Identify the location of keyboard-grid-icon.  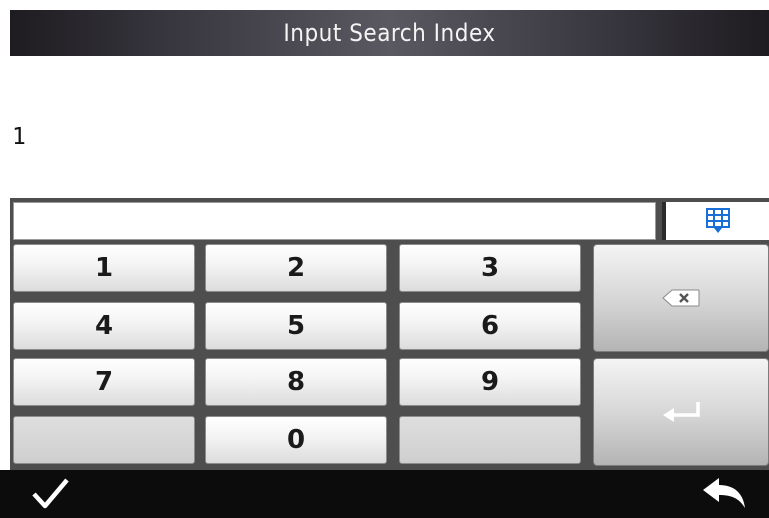
(717, 220).